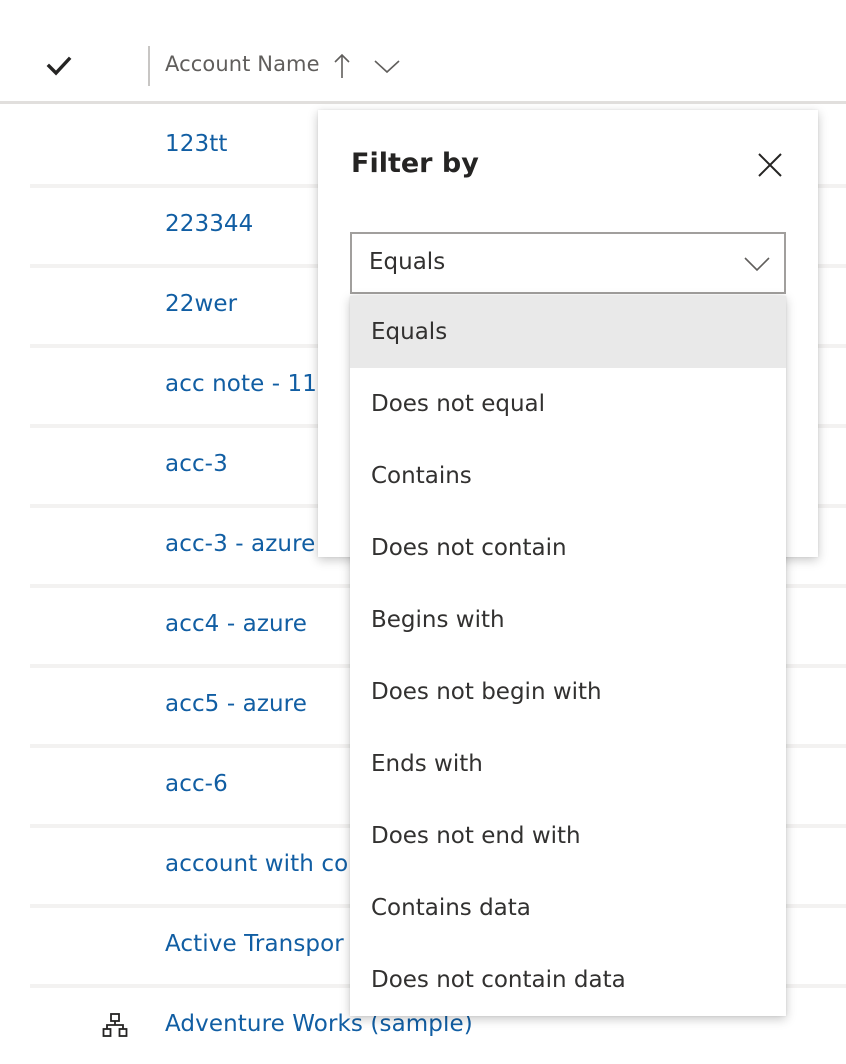  What do you see at coordinates (568, 836) in the screenshot?
I see `operator-option: Does not end with` at bounding box center [568, 836].